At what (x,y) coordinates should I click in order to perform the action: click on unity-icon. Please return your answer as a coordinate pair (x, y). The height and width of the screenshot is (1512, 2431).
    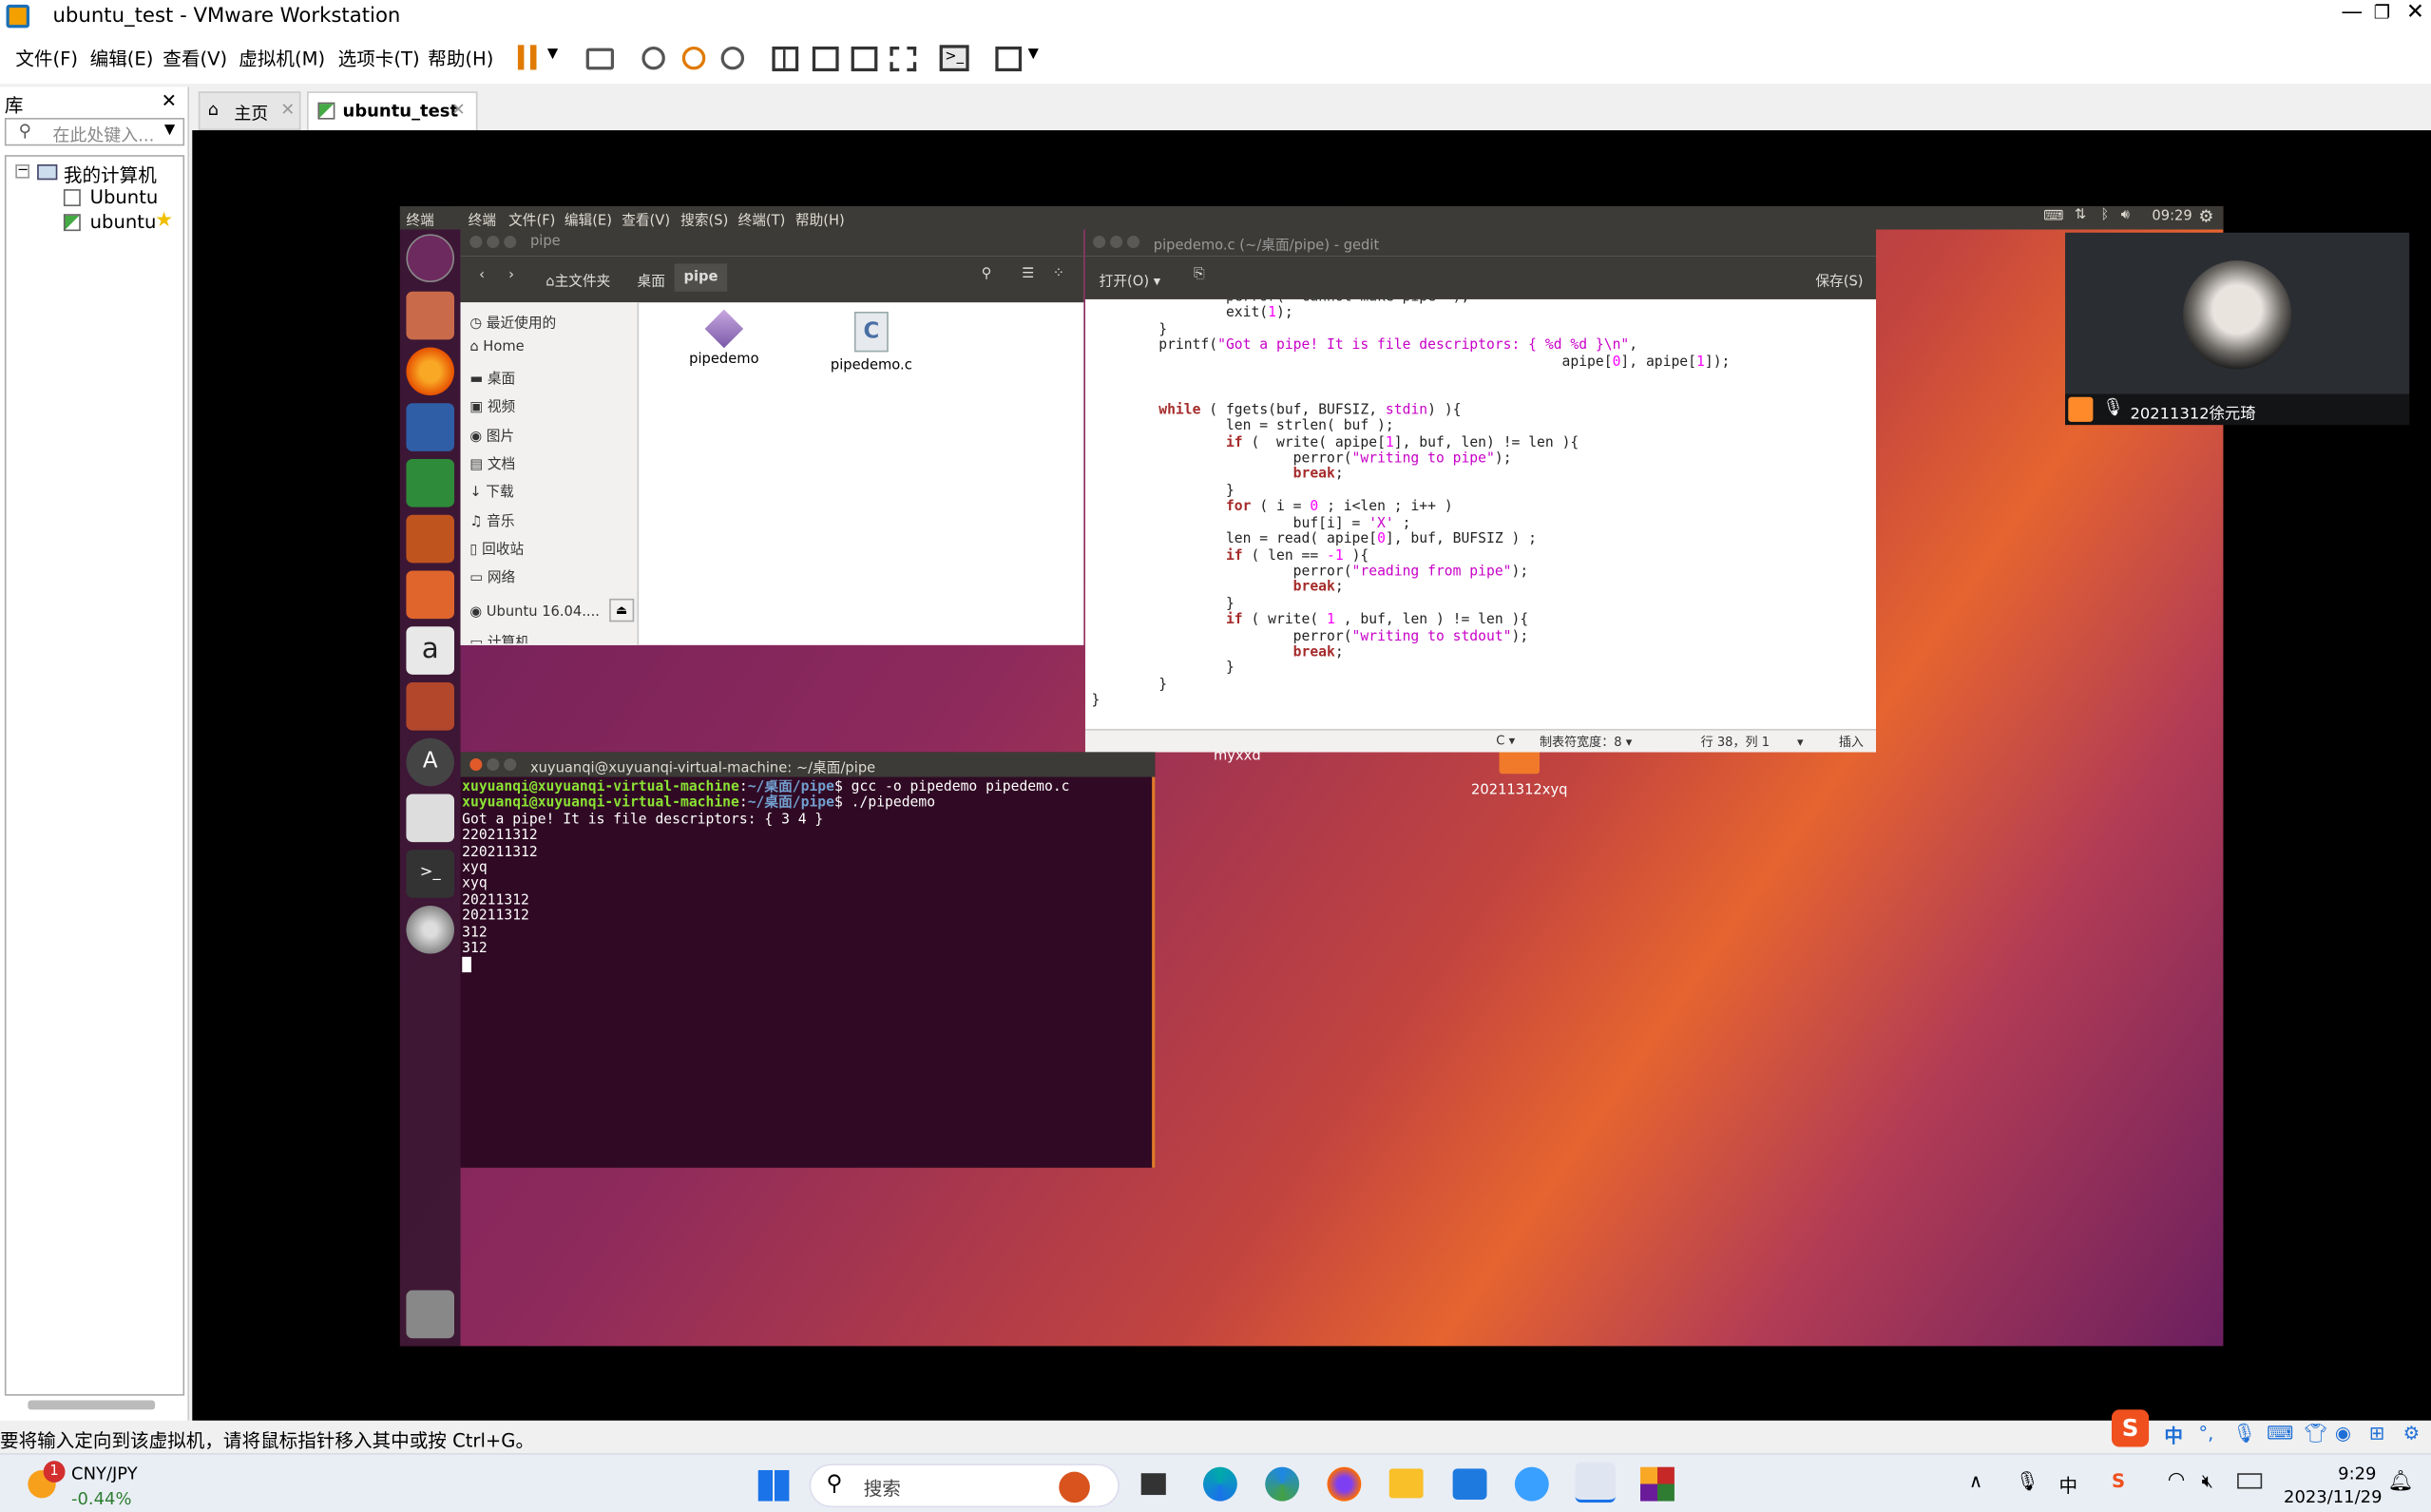
    Looking at the image, I should click on (903, 59).